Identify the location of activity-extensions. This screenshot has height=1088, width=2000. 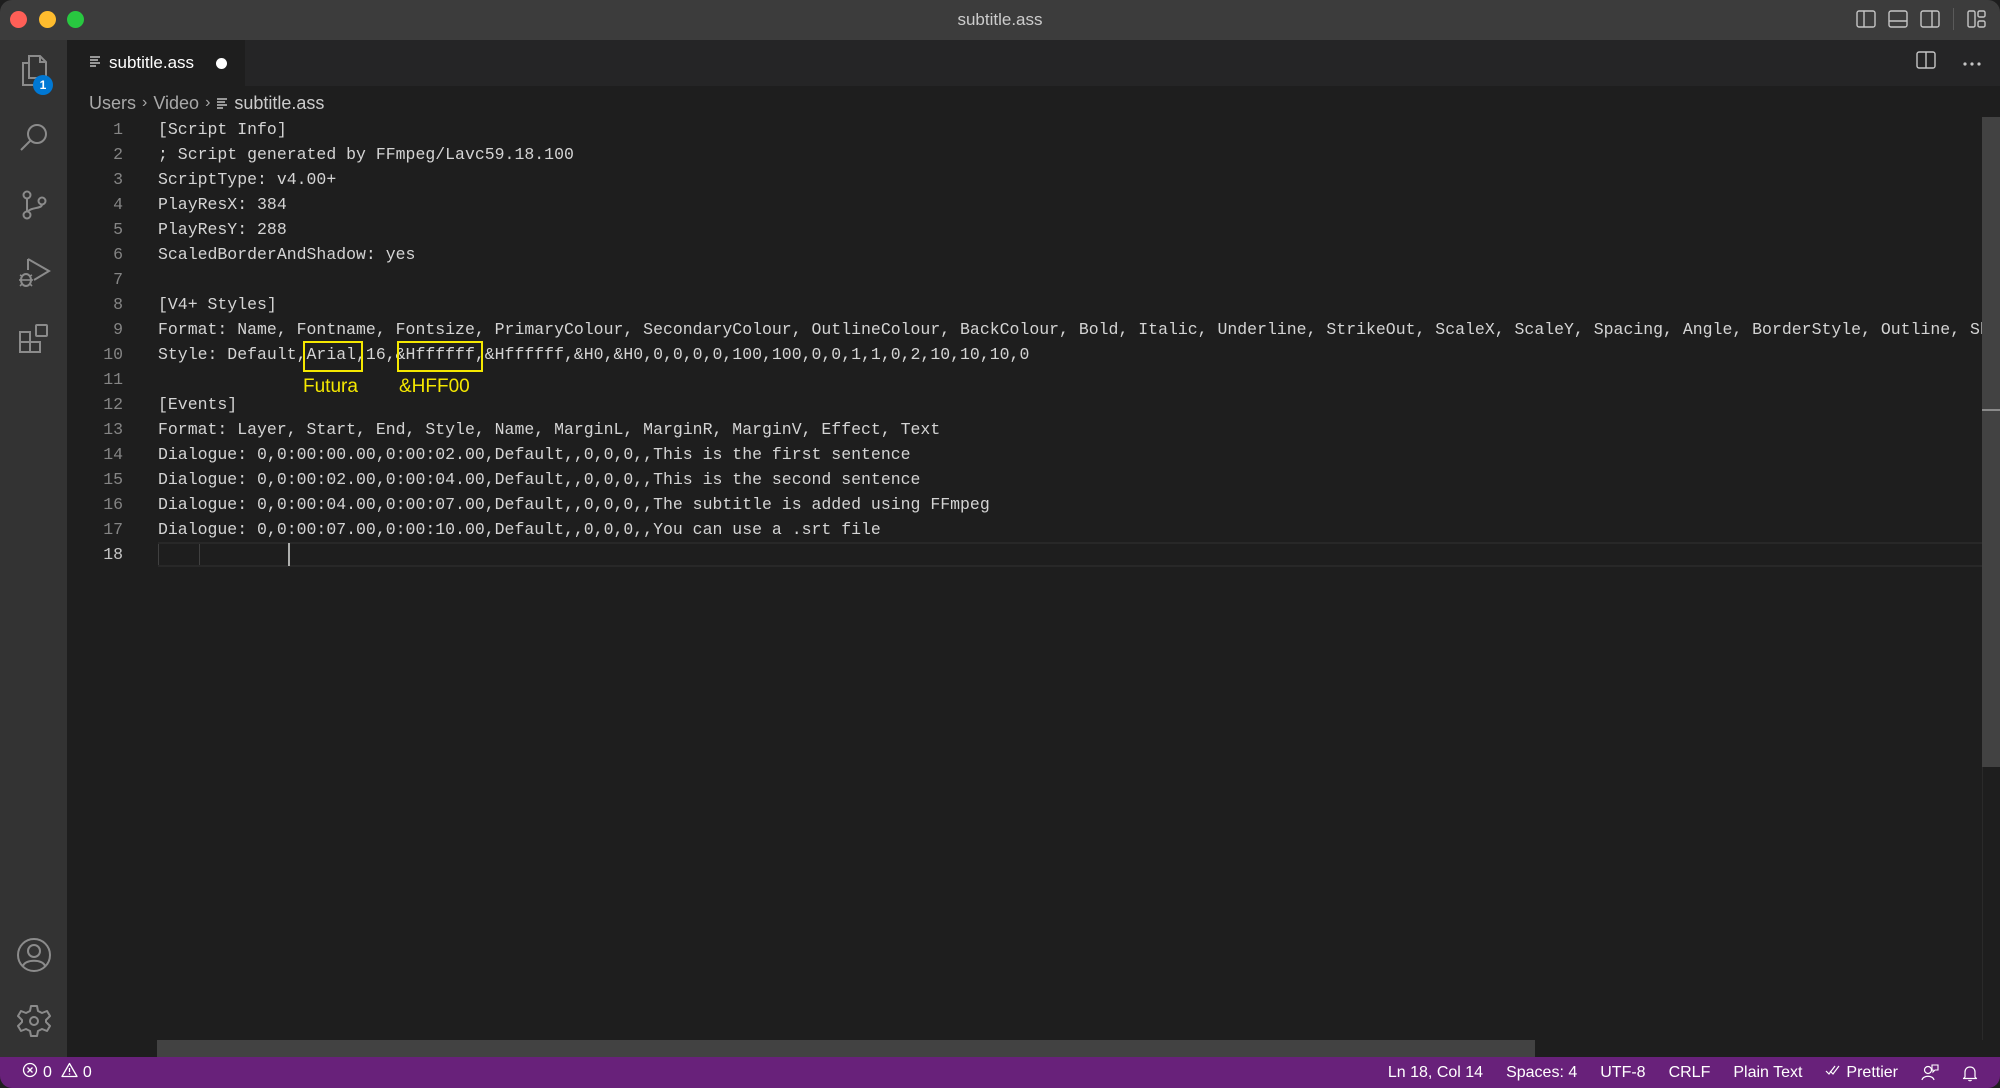
(33, 341).